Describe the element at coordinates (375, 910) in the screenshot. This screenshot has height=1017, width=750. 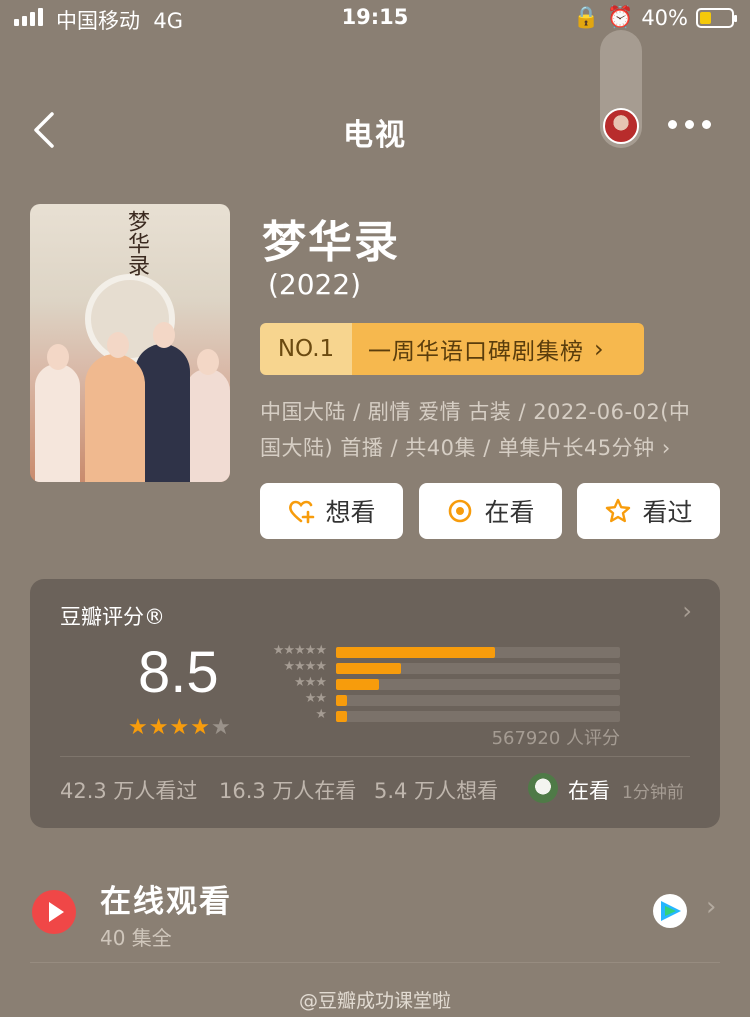
I see `online-watch-row: 在线观看 40 集全 ›` at that location.